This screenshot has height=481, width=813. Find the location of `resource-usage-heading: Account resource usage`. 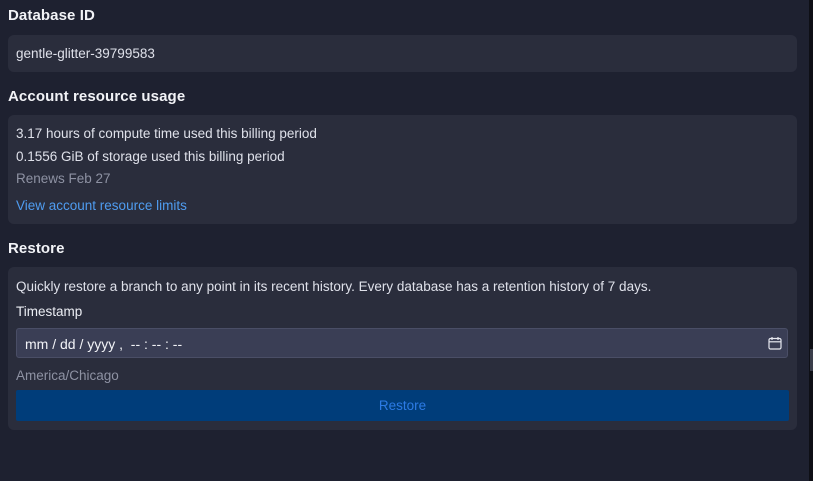

resource-usage-heading: Account resource usage is located at coordinates (97, 96).